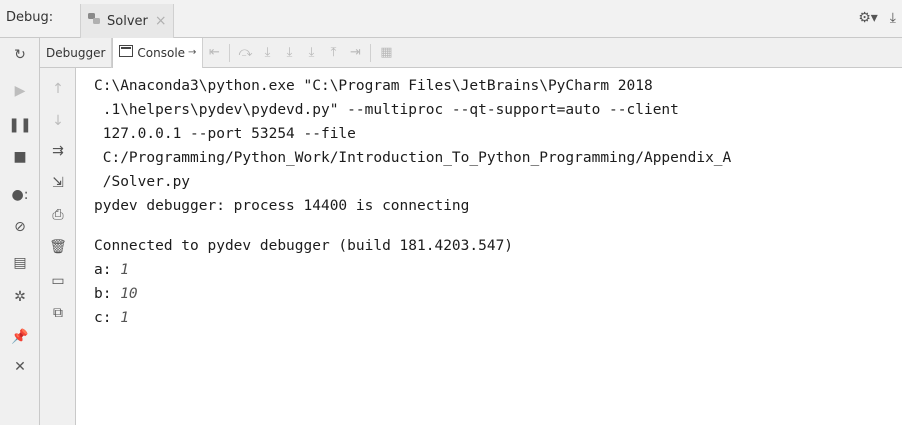 Image resolution: width=902 pixels, height=425 pixels. I want to click on show-execution-point-icon: ⇤, so click(214, 53).